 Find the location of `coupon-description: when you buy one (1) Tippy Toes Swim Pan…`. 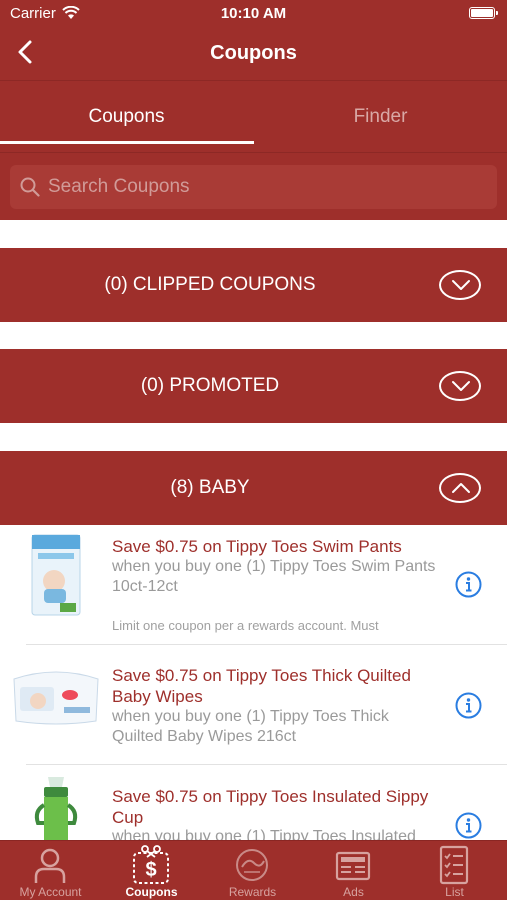

coupon-description: when you buy one (1) Tippy Toes Swim Pan… is located at coordinates (274, 576).